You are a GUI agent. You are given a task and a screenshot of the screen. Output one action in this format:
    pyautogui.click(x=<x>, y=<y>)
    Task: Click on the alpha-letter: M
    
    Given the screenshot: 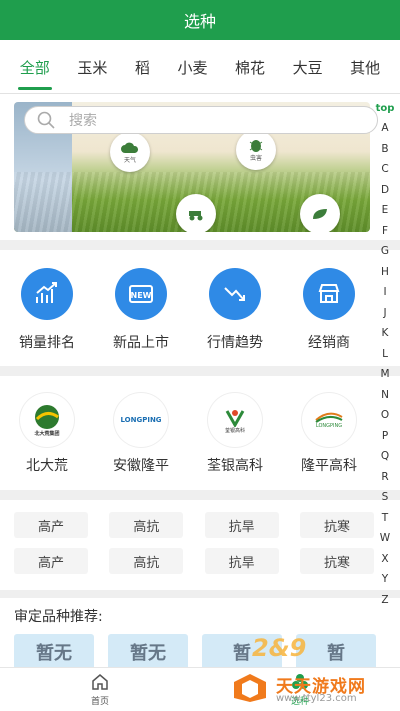 What is the action you would take?
    pyautogui.click(x=384, y=374)
    